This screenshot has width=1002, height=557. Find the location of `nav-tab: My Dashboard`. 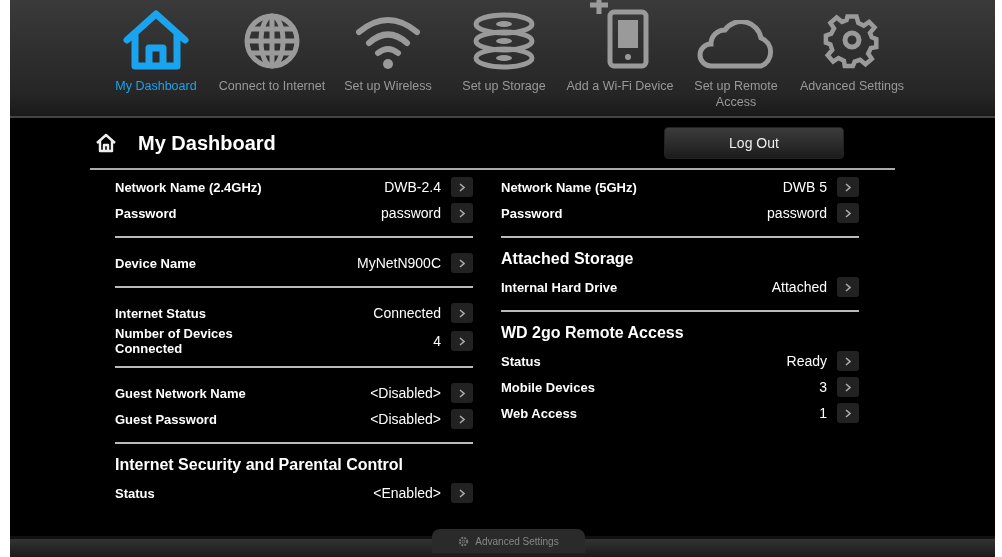

nav-tab: My Dashboard is located at coordinates (156, 58).